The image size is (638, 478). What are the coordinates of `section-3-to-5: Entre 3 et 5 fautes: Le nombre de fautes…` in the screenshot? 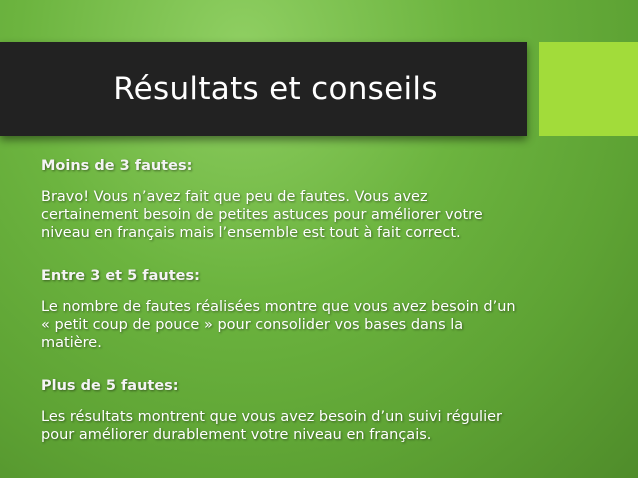 It's located at (286, 309).